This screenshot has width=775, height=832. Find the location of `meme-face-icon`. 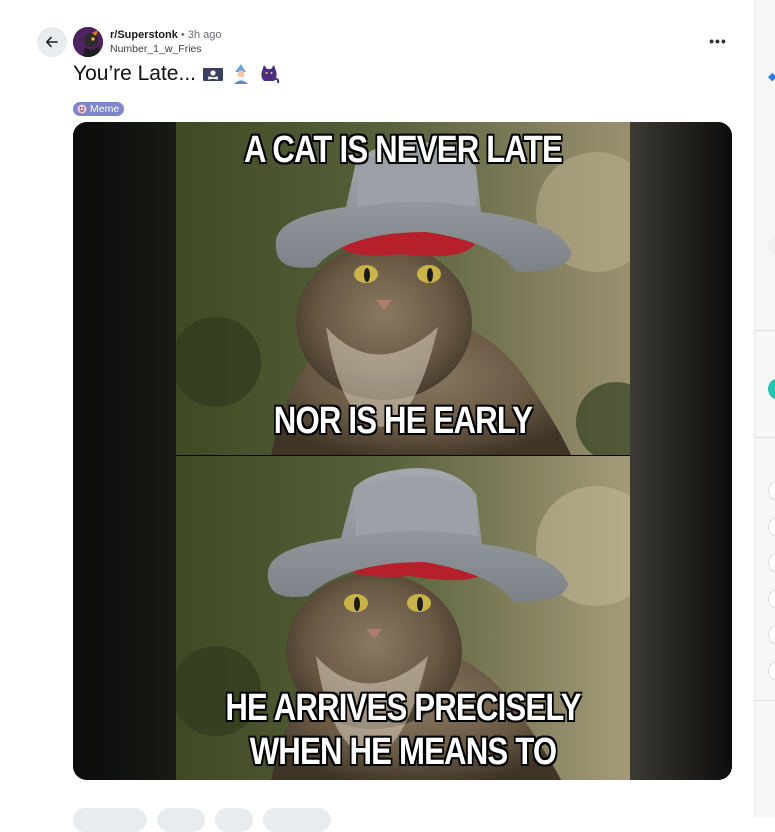

meme-face-icon is located at coordinates (82, 109).